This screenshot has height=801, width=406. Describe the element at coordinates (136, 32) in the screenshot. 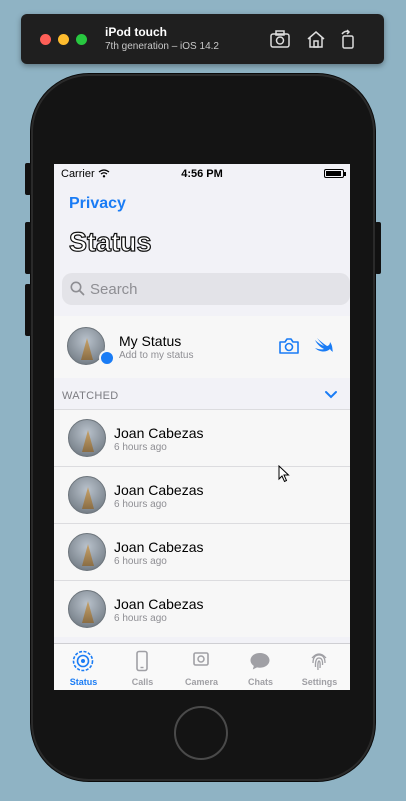

I see `device-name: iPod touch` at that location.